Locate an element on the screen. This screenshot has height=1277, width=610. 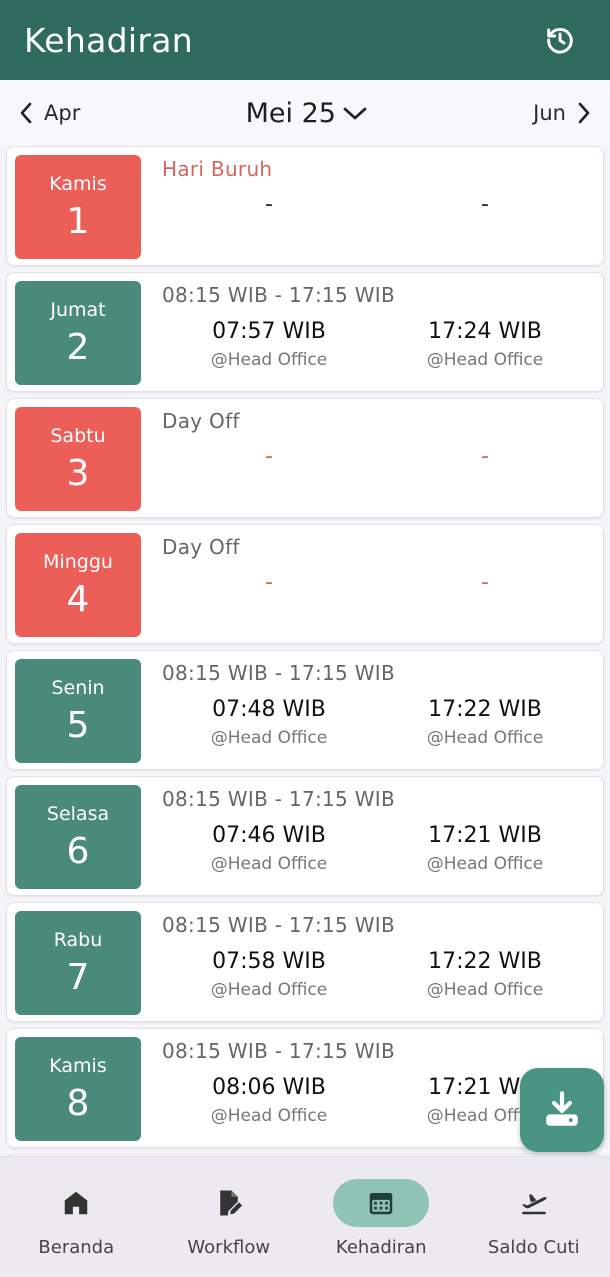
download-icon is located at coordinates (562, 1108).